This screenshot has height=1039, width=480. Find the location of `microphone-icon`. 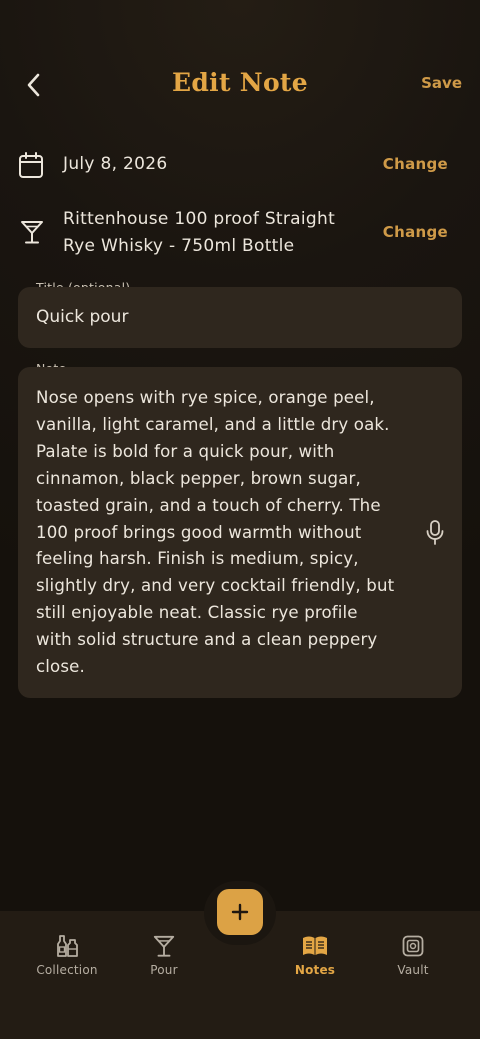

microphone-icon is located at coordinates (435, 532).